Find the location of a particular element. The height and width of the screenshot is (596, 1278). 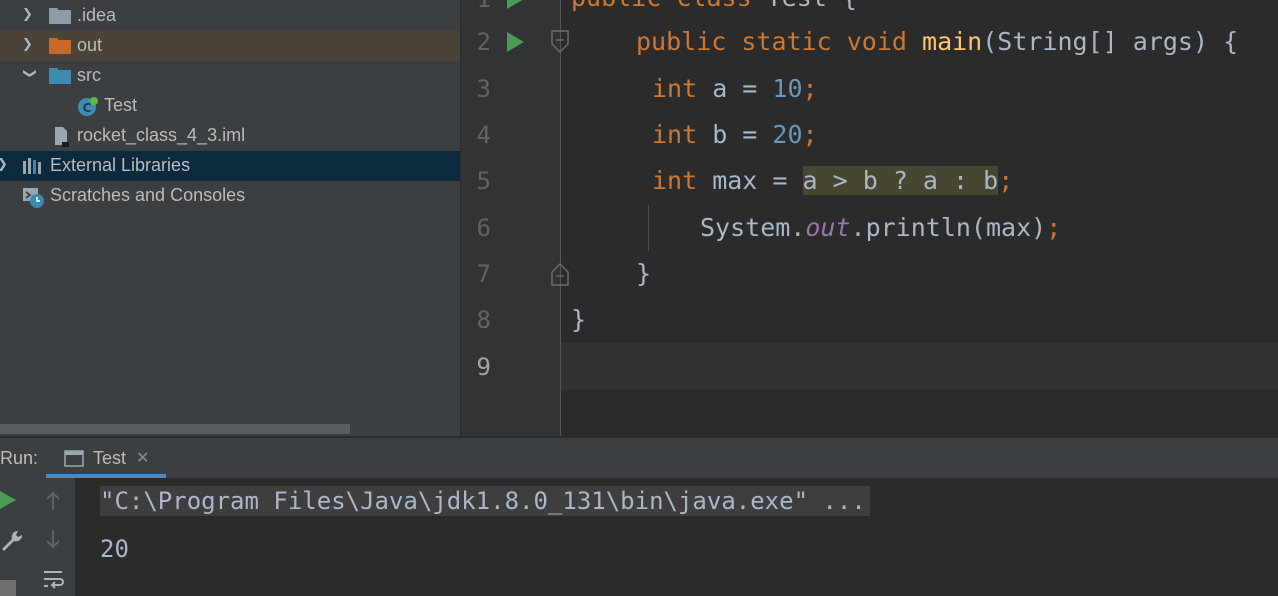

tree-item-label: rocket_class_4_3.iml is located at coordinates (161, 135).